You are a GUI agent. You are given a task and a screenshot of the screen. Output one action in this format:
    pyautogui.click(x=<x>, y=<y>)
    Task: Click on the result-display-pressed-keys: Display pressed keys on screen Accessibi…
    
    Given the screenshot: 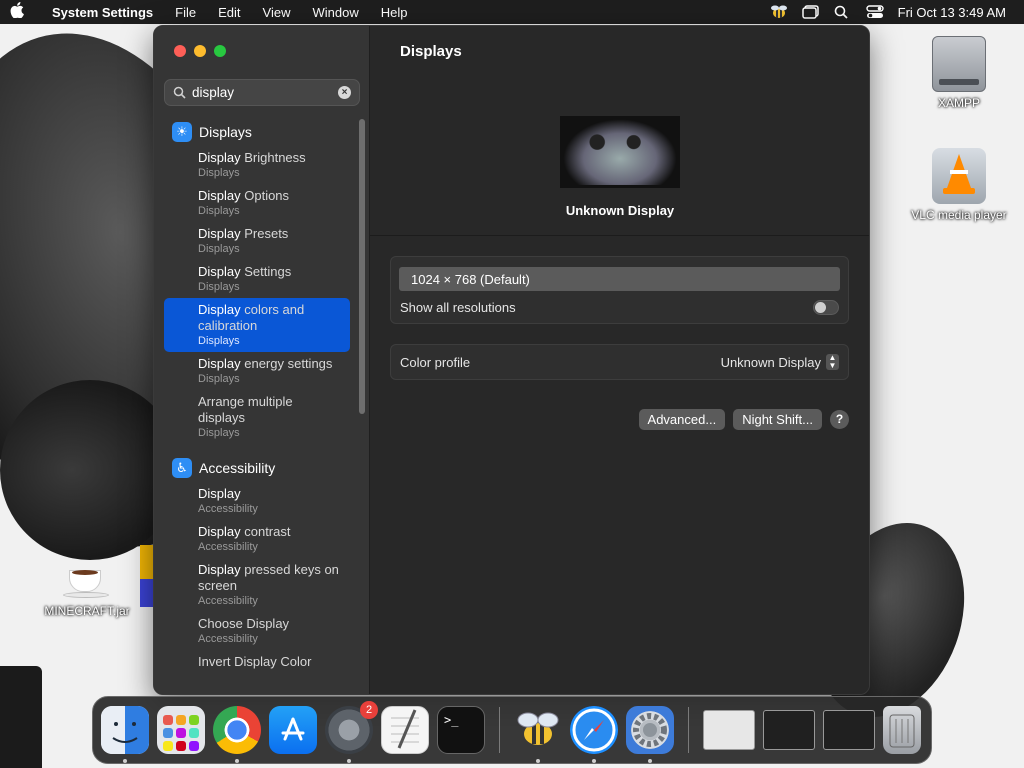 What is the action you would take?
    pyautogui.click(x=257, y=585)
    